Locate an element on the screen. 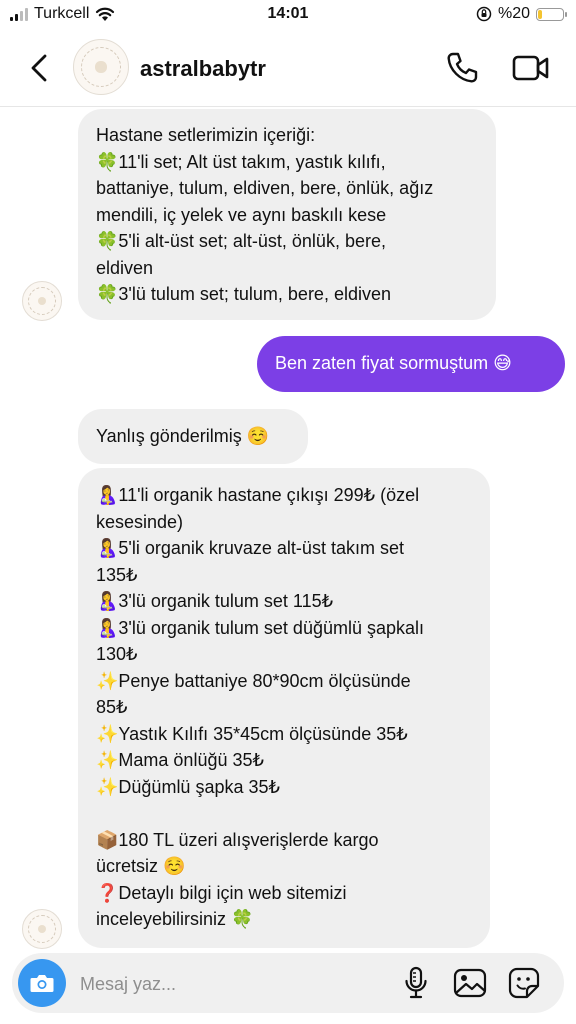 This screenshot has height=1024, width=576. chevron-left-icon is located at coordinates (39, 68).